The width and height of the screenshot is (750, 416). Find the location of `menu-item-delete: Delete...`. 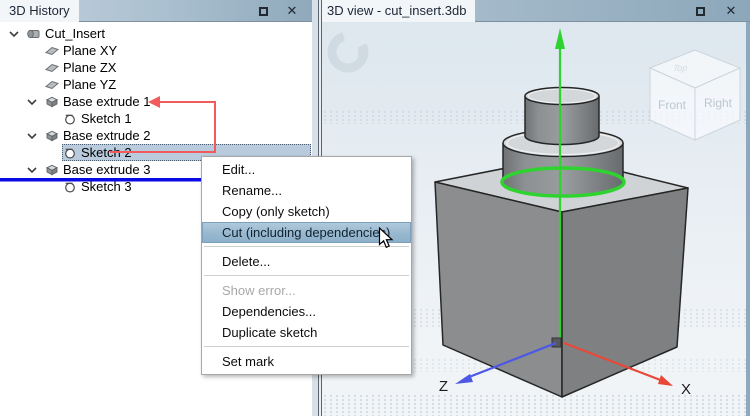

menu-item-delete: Delete... is located at coordinates (306, 261).